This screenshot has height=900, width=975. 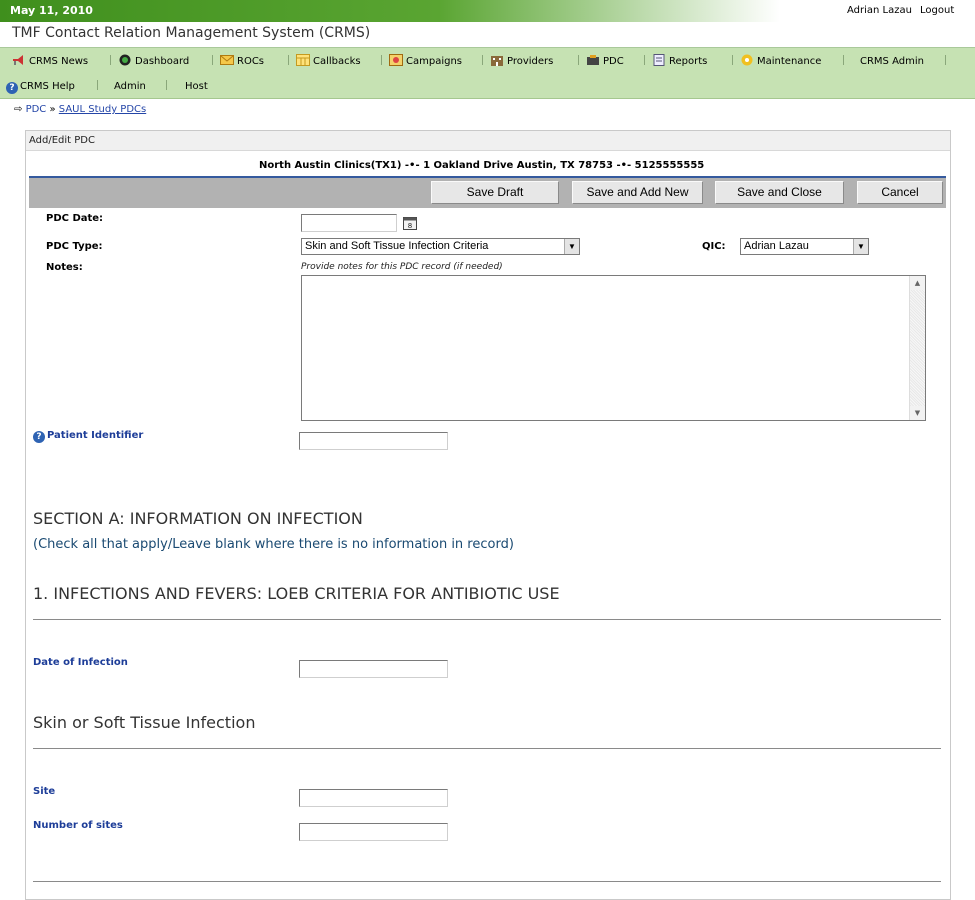 What do you see at coordinates (130, 88) in the screenshot?
I see `nav-item-admin: Admin` at bounding box center [130, 88].